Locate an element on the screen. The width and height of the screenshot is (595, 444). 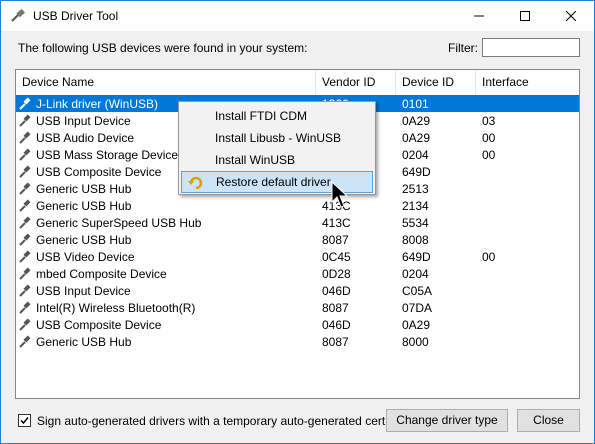
menu-item-install-ftdi-cdm: Install FTDI CDM is located at coordinates (277, 116).